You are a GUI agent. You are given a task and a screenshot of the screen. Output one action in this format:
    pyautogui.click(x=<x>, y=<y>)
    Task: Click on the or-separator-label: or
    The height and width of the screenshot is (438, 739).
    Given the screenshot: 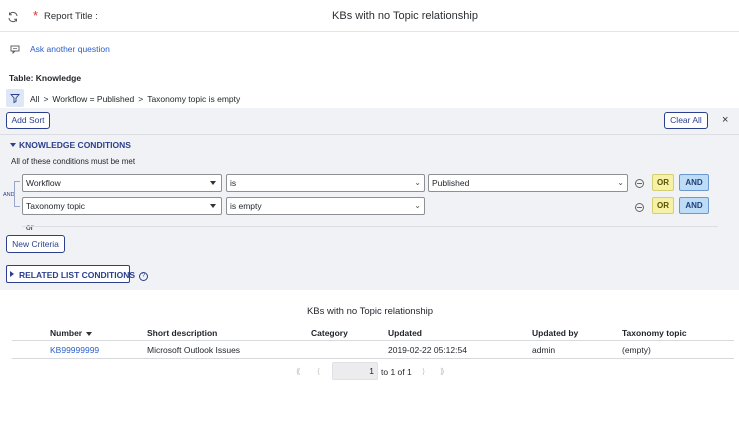 What is the action you would take?
    pyautogui.click(x=30, y=227)
    